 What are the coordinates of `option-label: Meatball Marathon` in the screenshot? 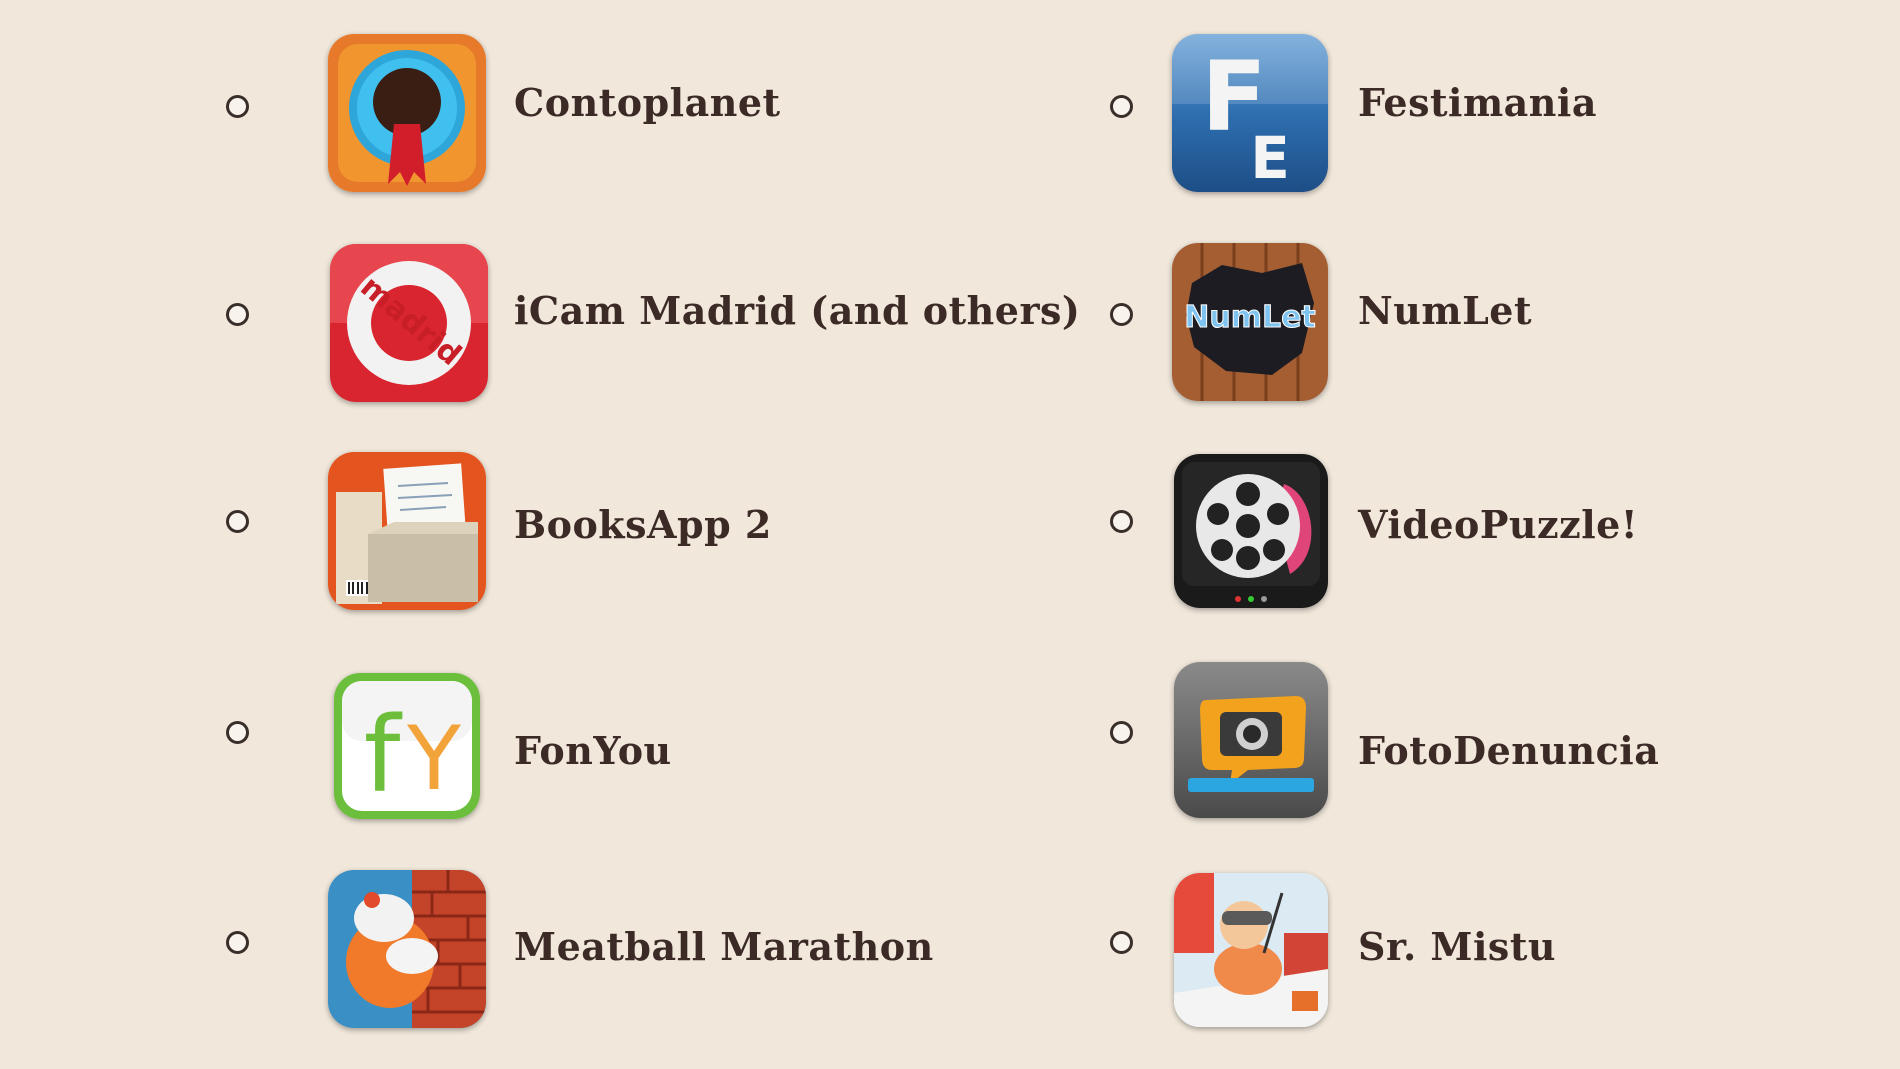 It's located at (724, 946).